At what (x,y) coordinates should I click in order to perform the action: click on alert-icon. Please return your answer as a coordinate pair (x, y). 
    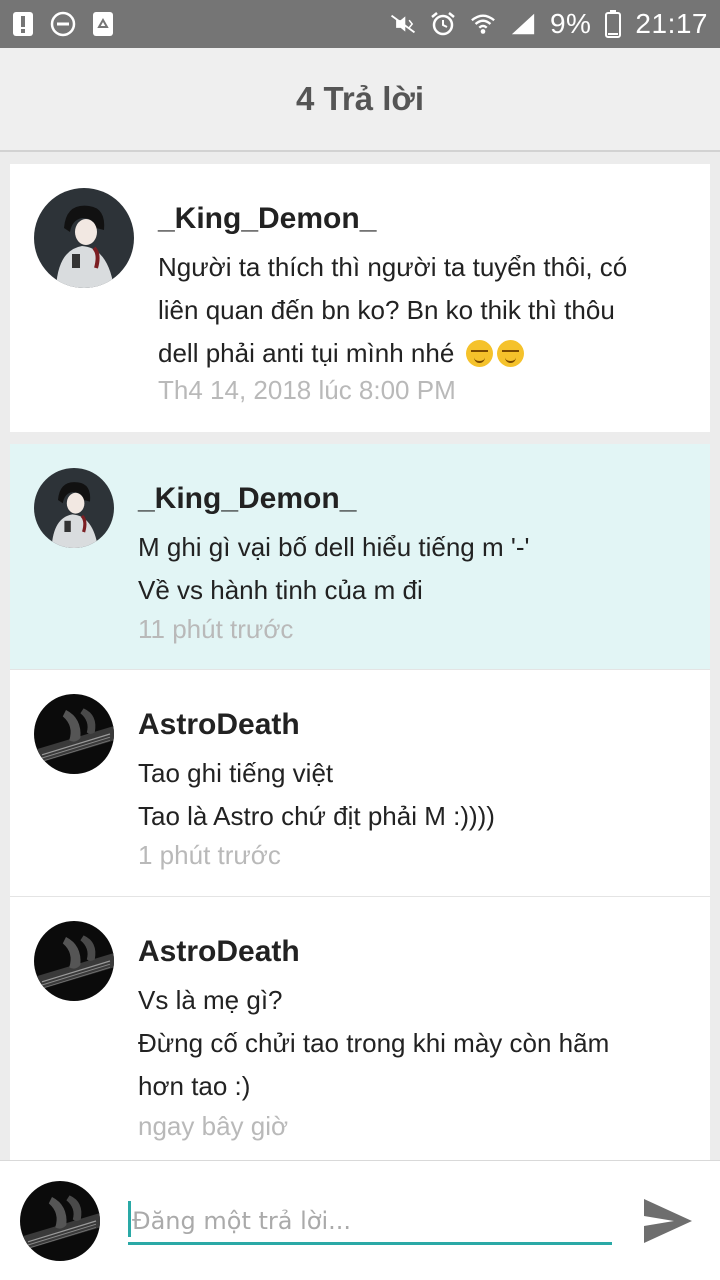
    Looking at the image, I should click on (23, 24).